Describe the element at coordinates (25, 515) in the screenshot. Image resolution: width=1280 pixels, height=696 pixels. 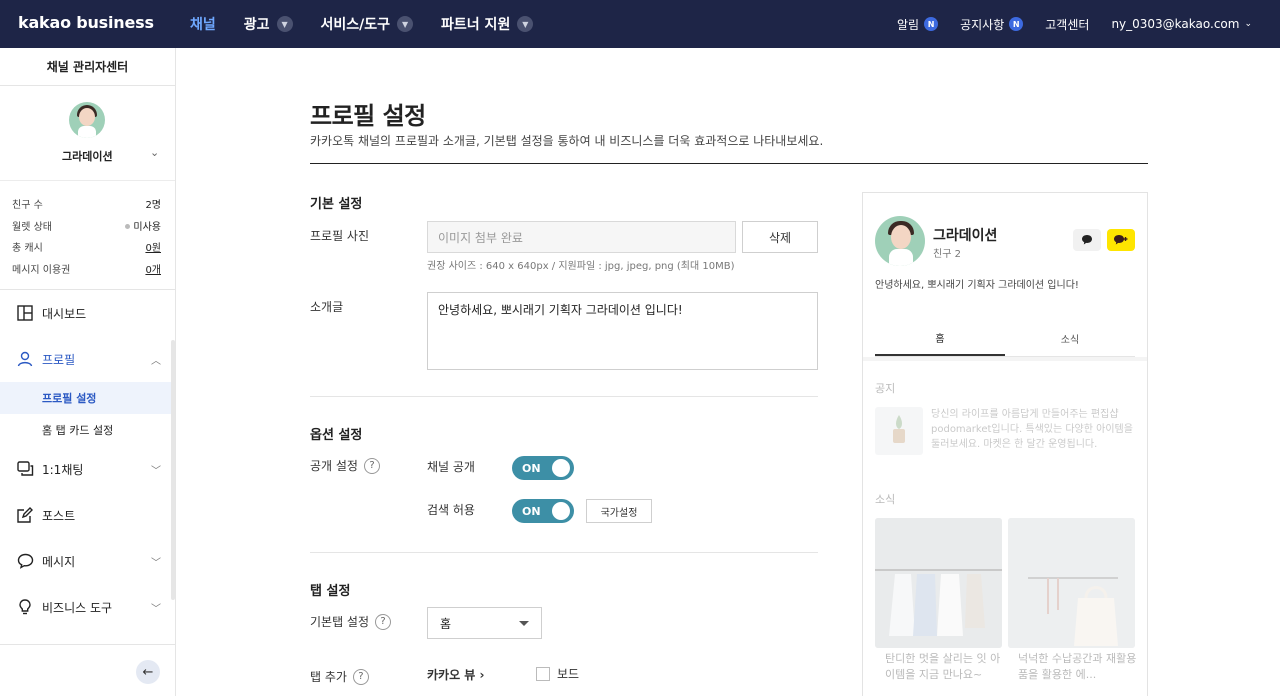
I see `edit-icon` at that location.